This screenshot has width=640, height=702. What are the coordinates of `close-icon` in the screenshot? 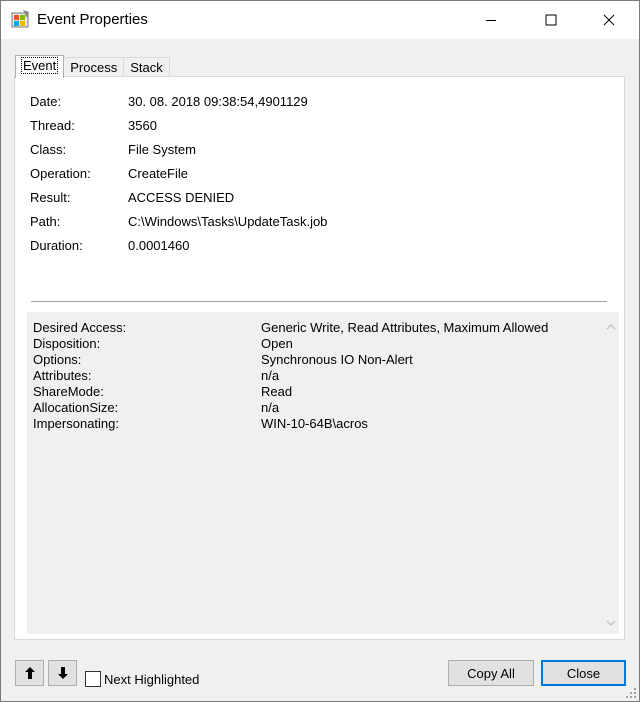 It's located at (609, 20).